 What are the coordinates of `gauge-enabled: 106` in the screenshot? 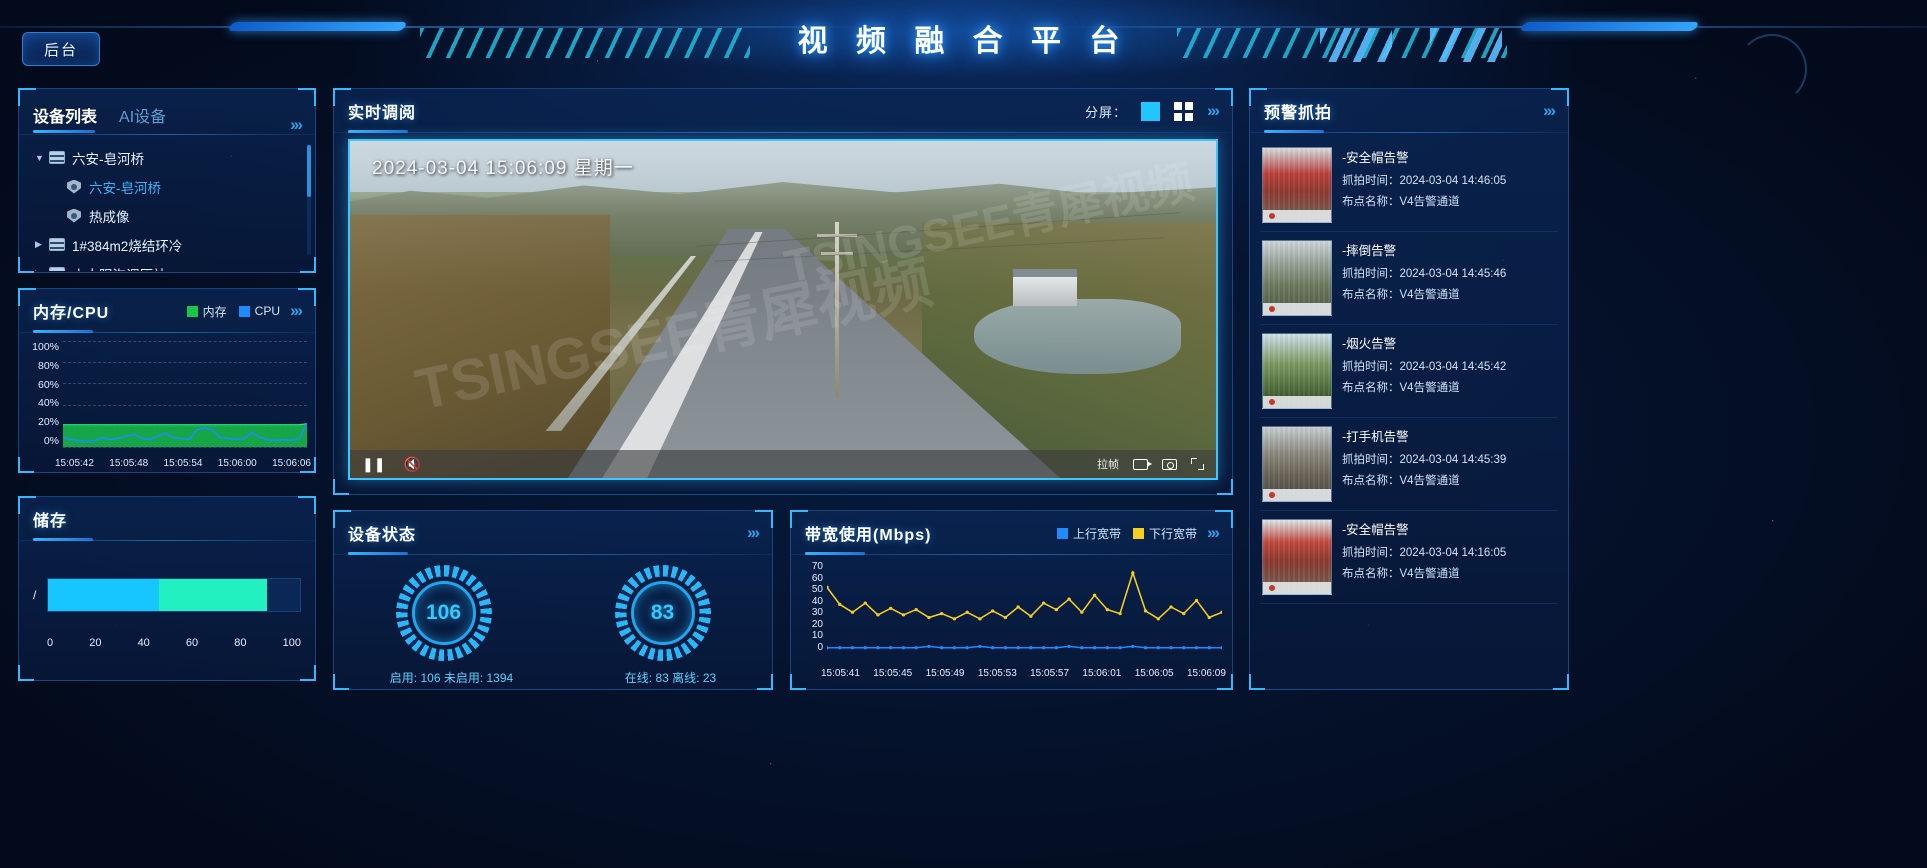 It's located at (443, 613).